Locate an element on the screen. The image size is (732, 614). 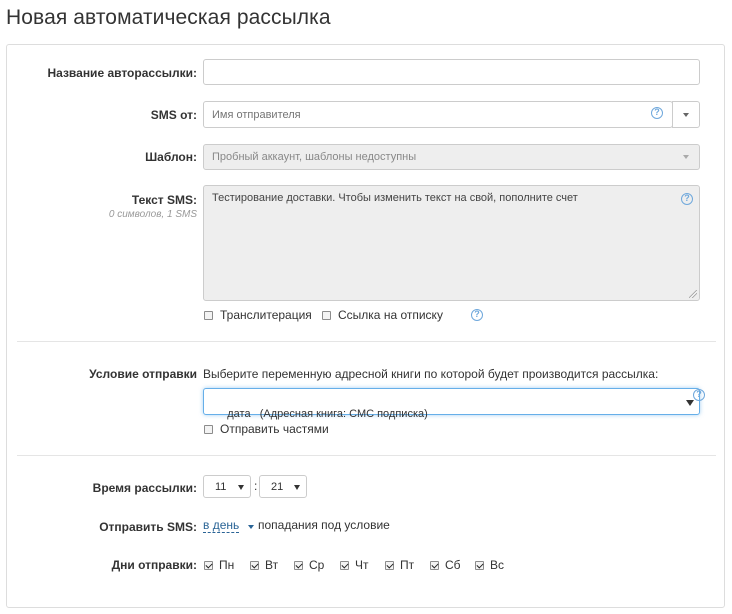
resize-handle is located at coordinates (693, 294).